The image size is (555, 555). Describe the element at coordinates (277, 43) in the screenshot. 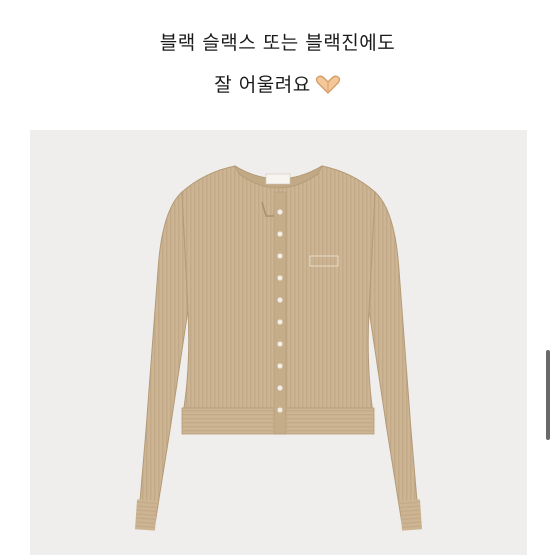

I see `caption-line-1: 블랙 슬랙스 또는 블랙진에도` at that location.